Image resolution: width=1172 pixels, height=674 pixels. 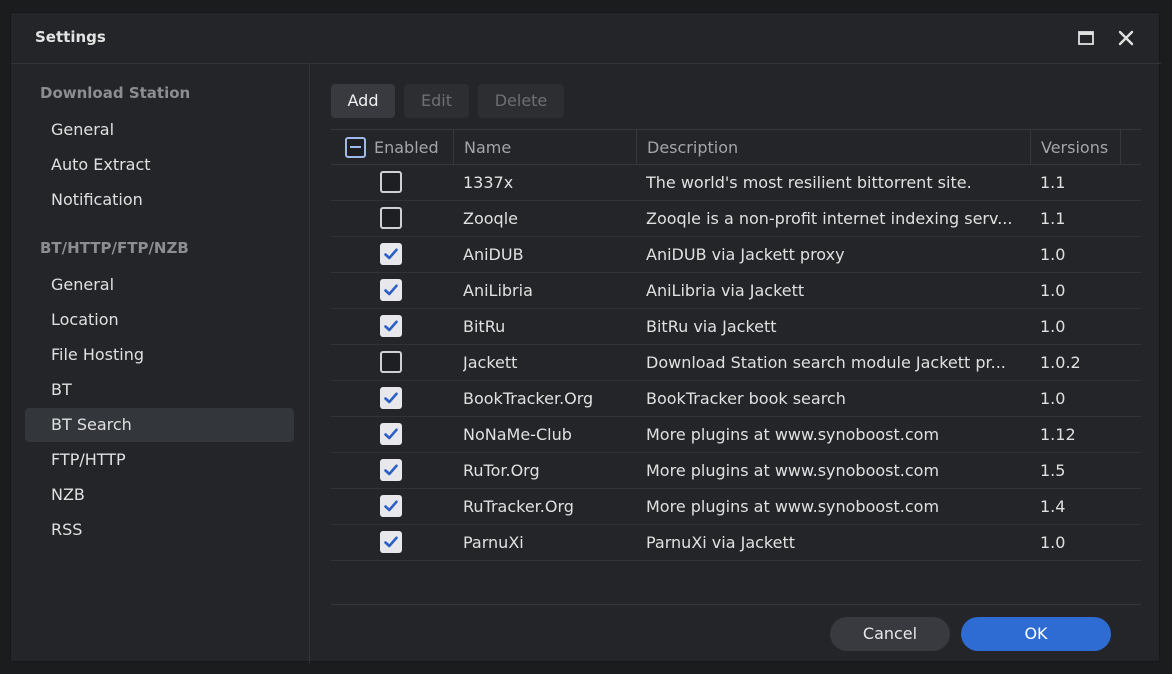 I want to click on maximize-icon, so click(x=1086, y=38).